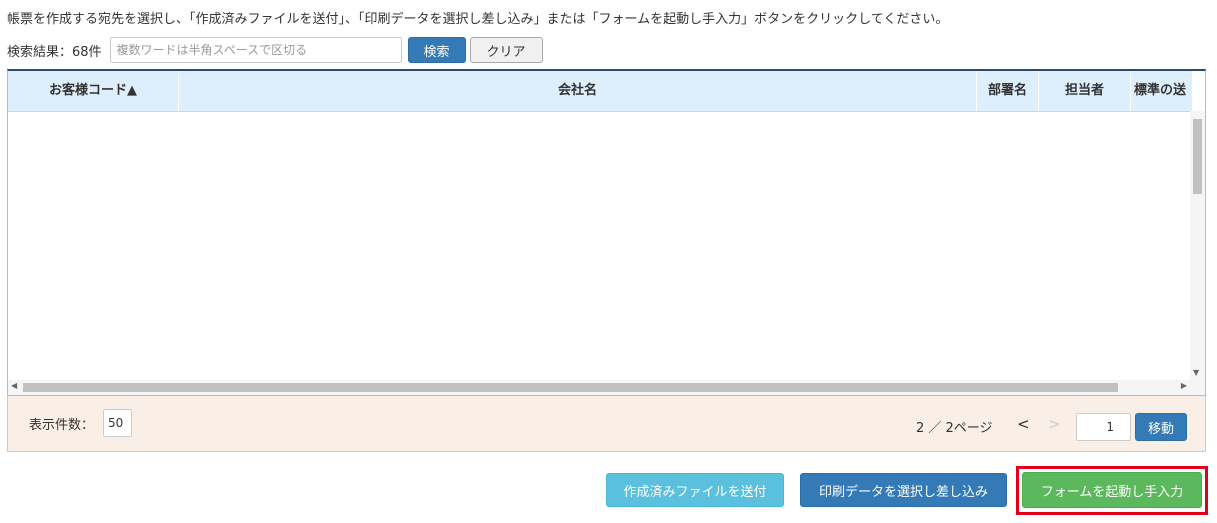  I want to click on per-page-input, so click(117, 423).